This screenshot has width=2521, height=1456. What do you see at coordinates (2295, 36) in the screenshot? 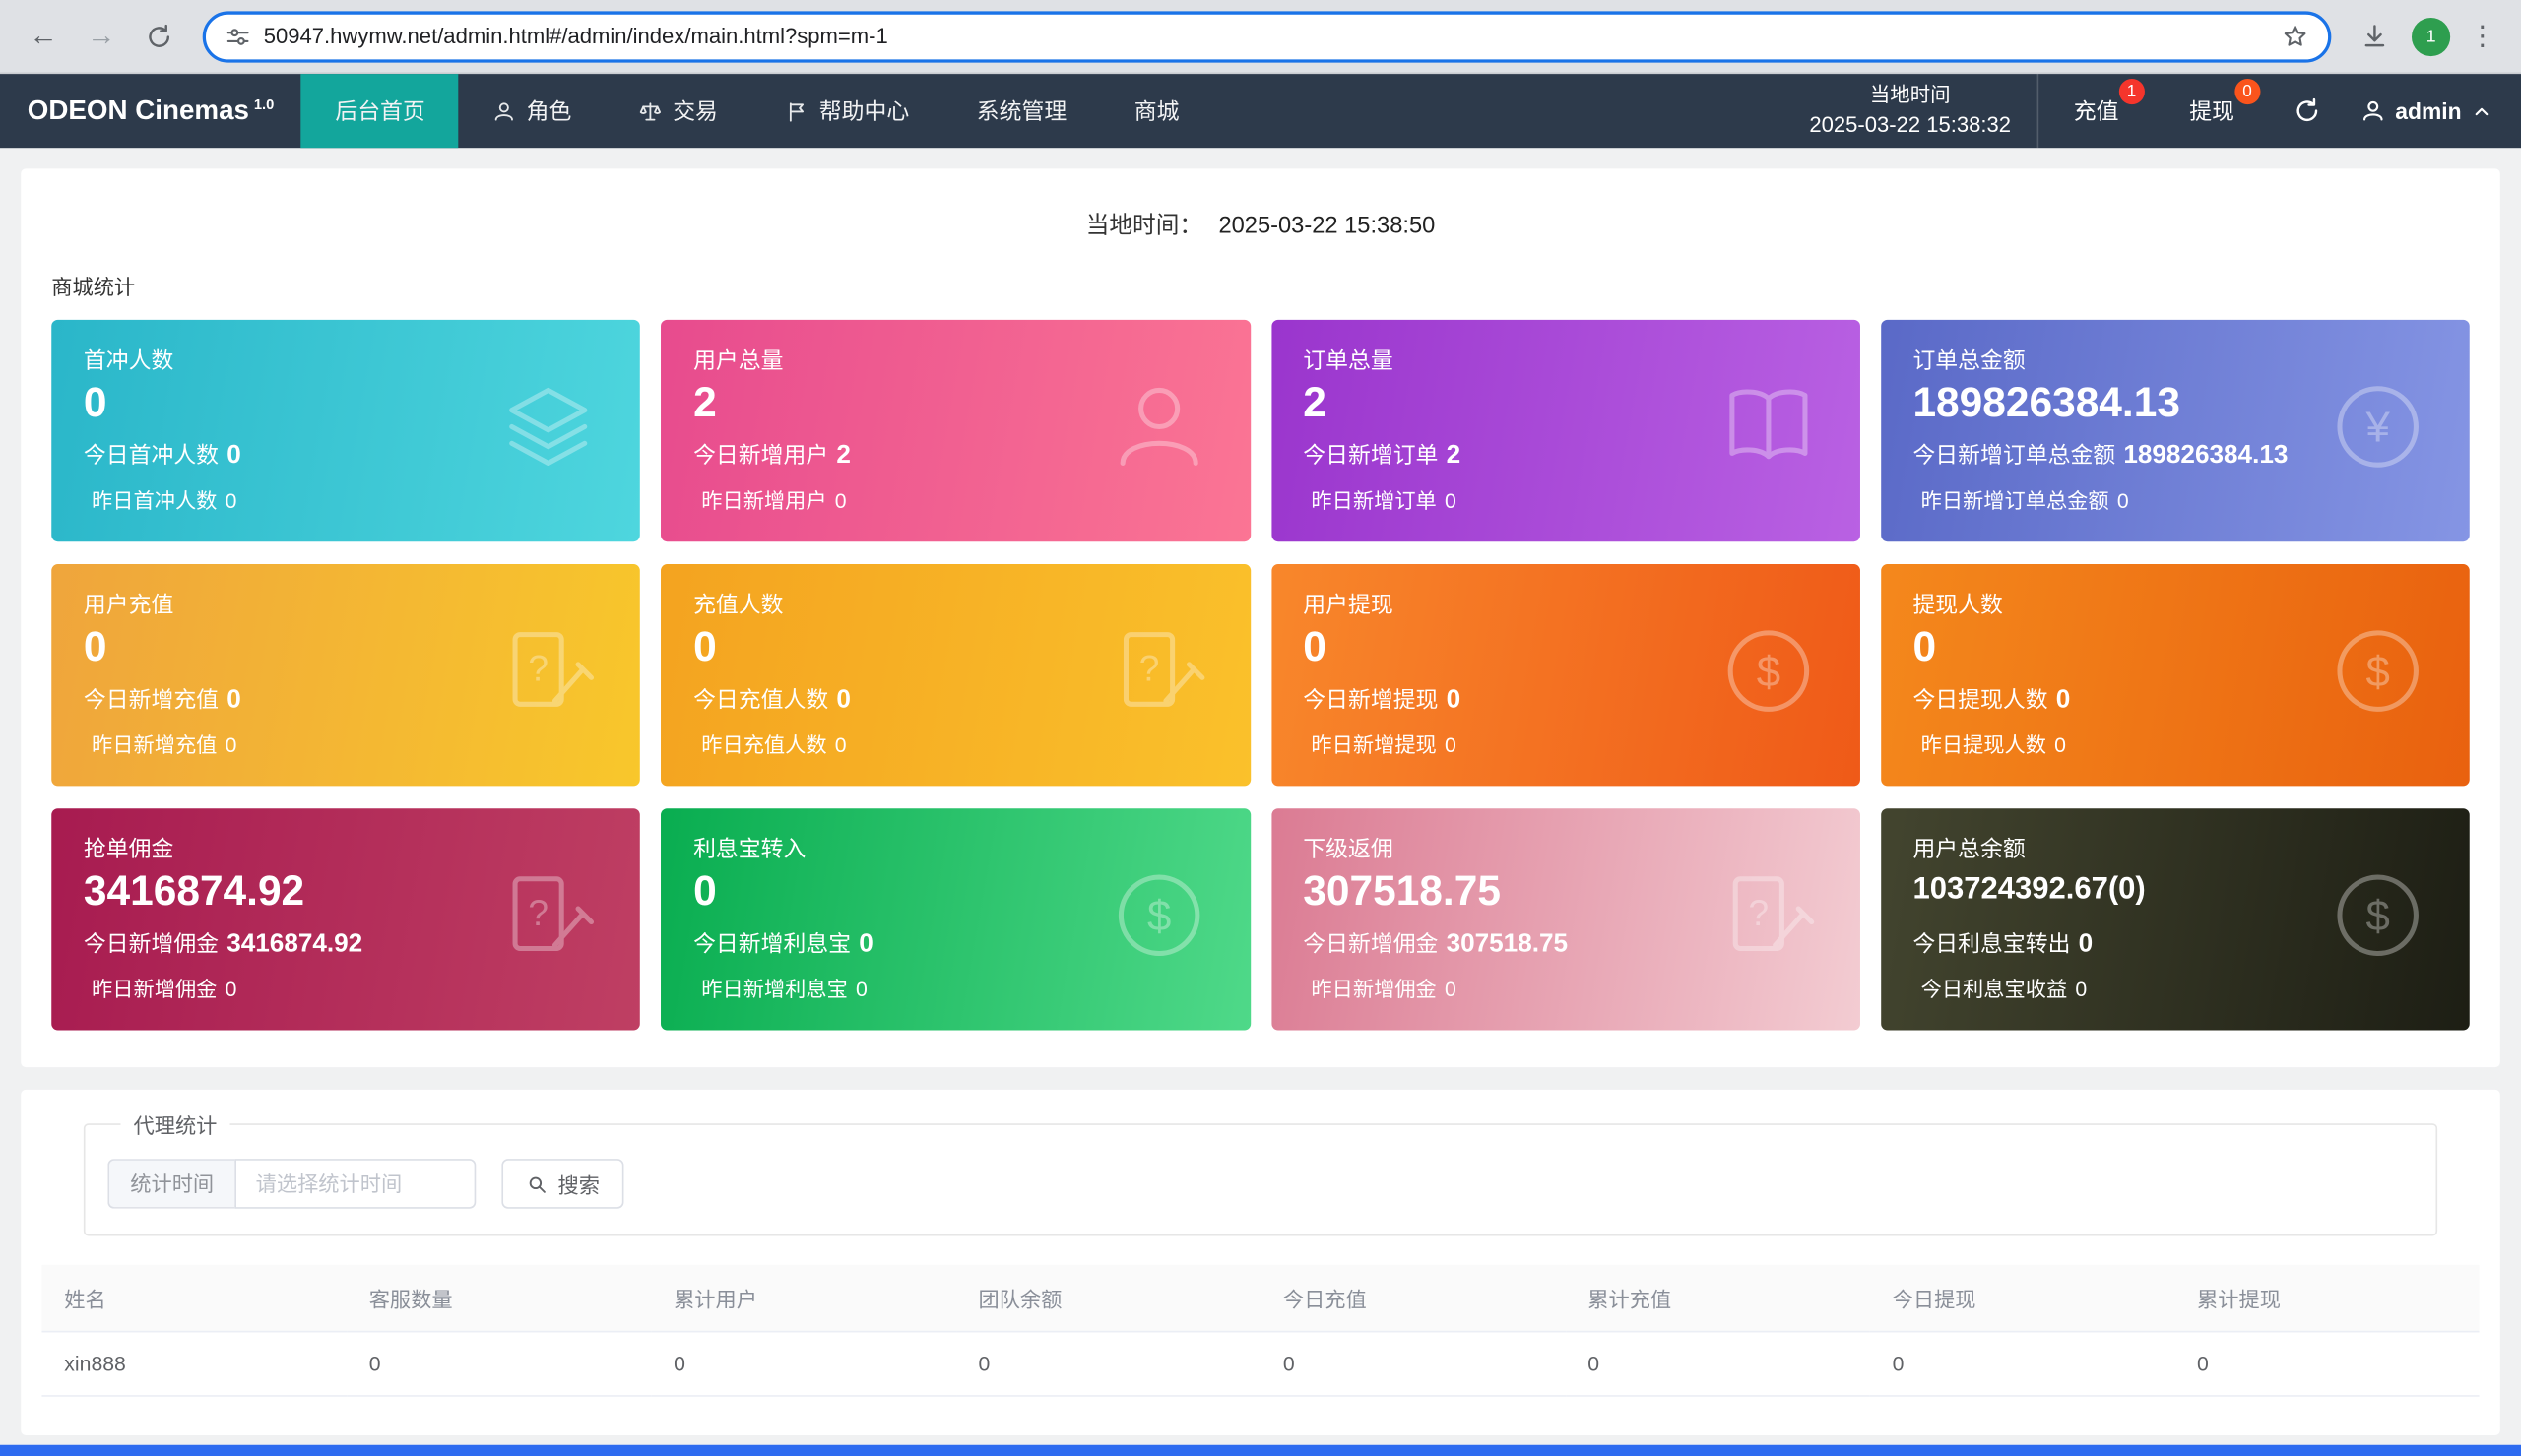
I see `bookmark-star-icon` at bounding box center [2295, 36].